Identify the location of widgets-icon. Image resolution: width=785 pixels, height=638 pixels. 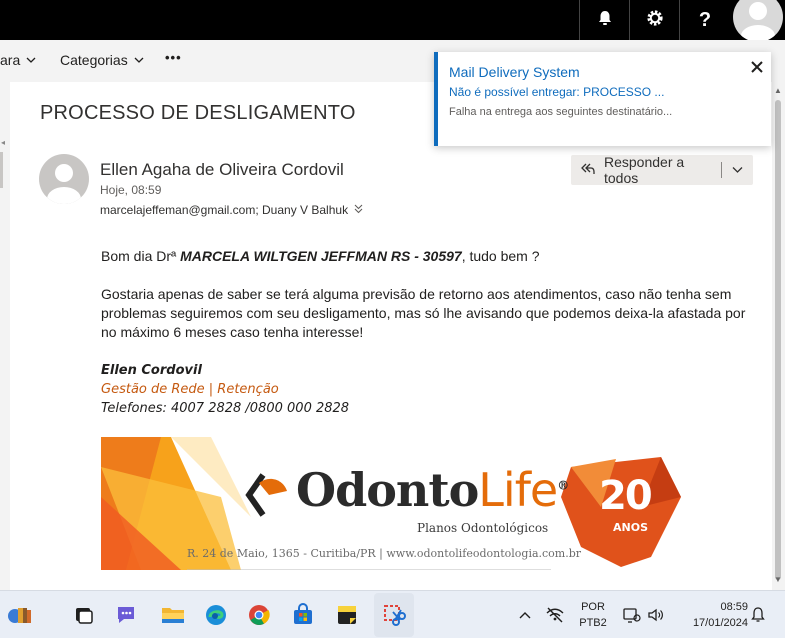
(18, 615).